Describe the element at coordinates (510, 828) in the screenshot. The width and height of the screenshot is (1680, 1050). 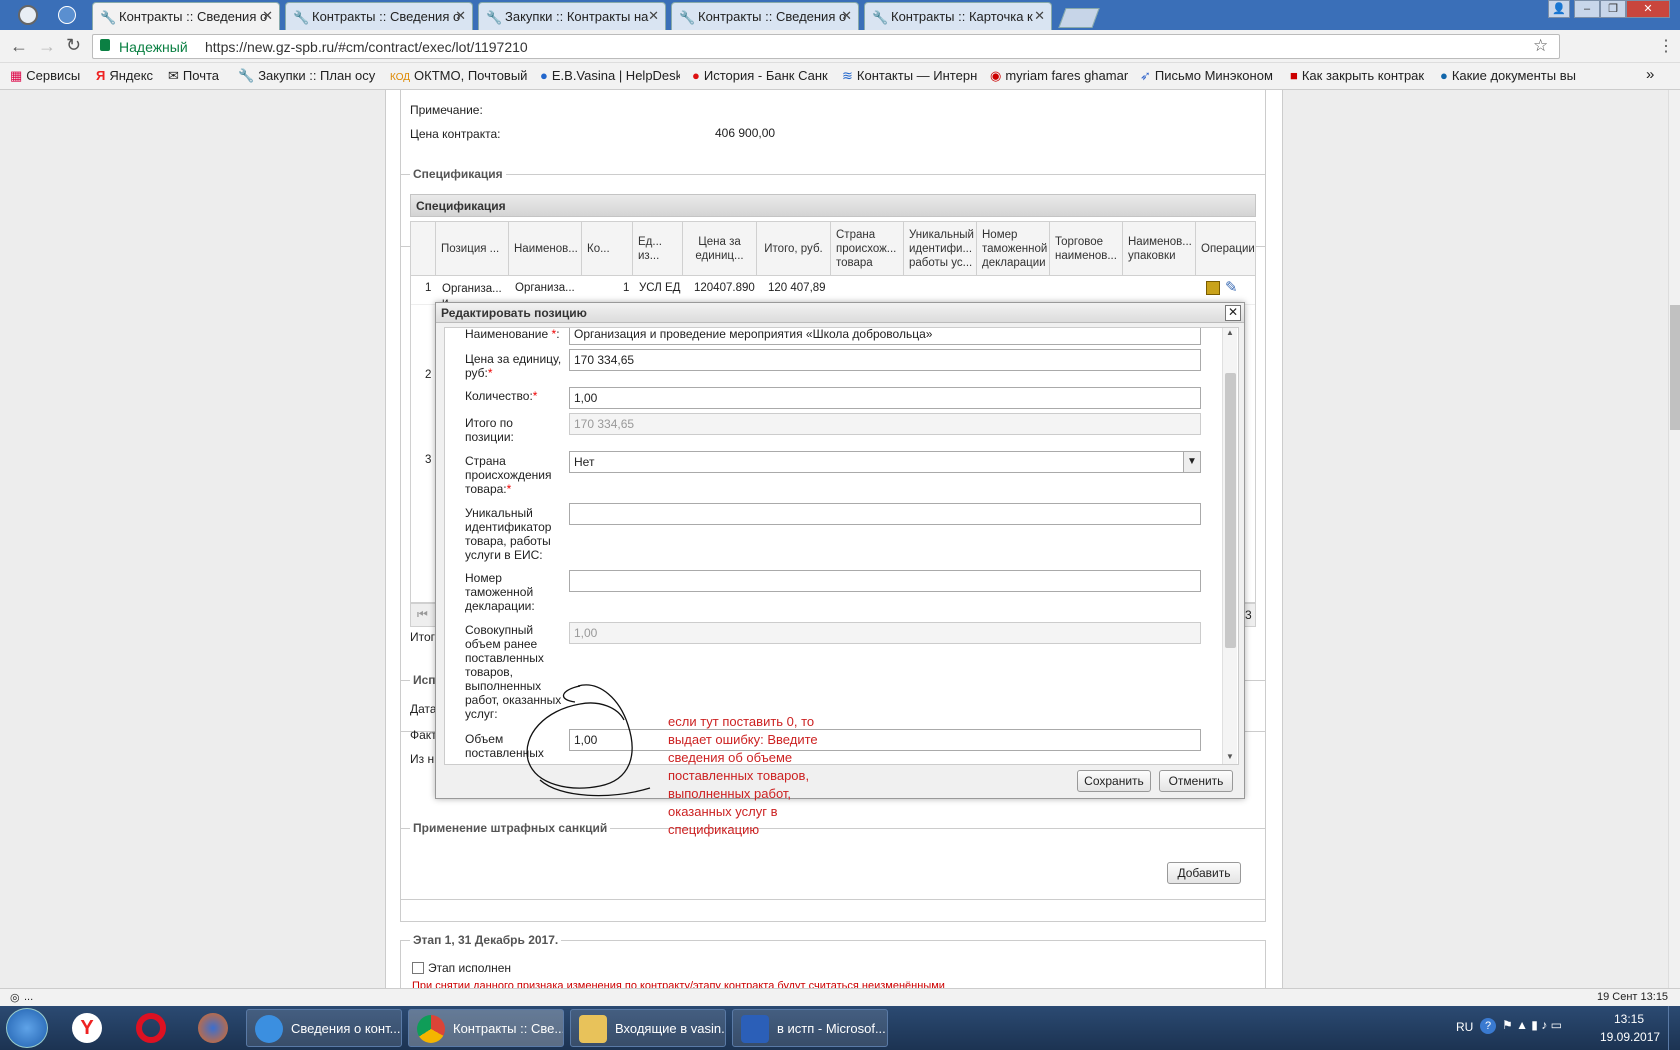
I see `penalties-legend: Применение штрафных санкций` at that location.